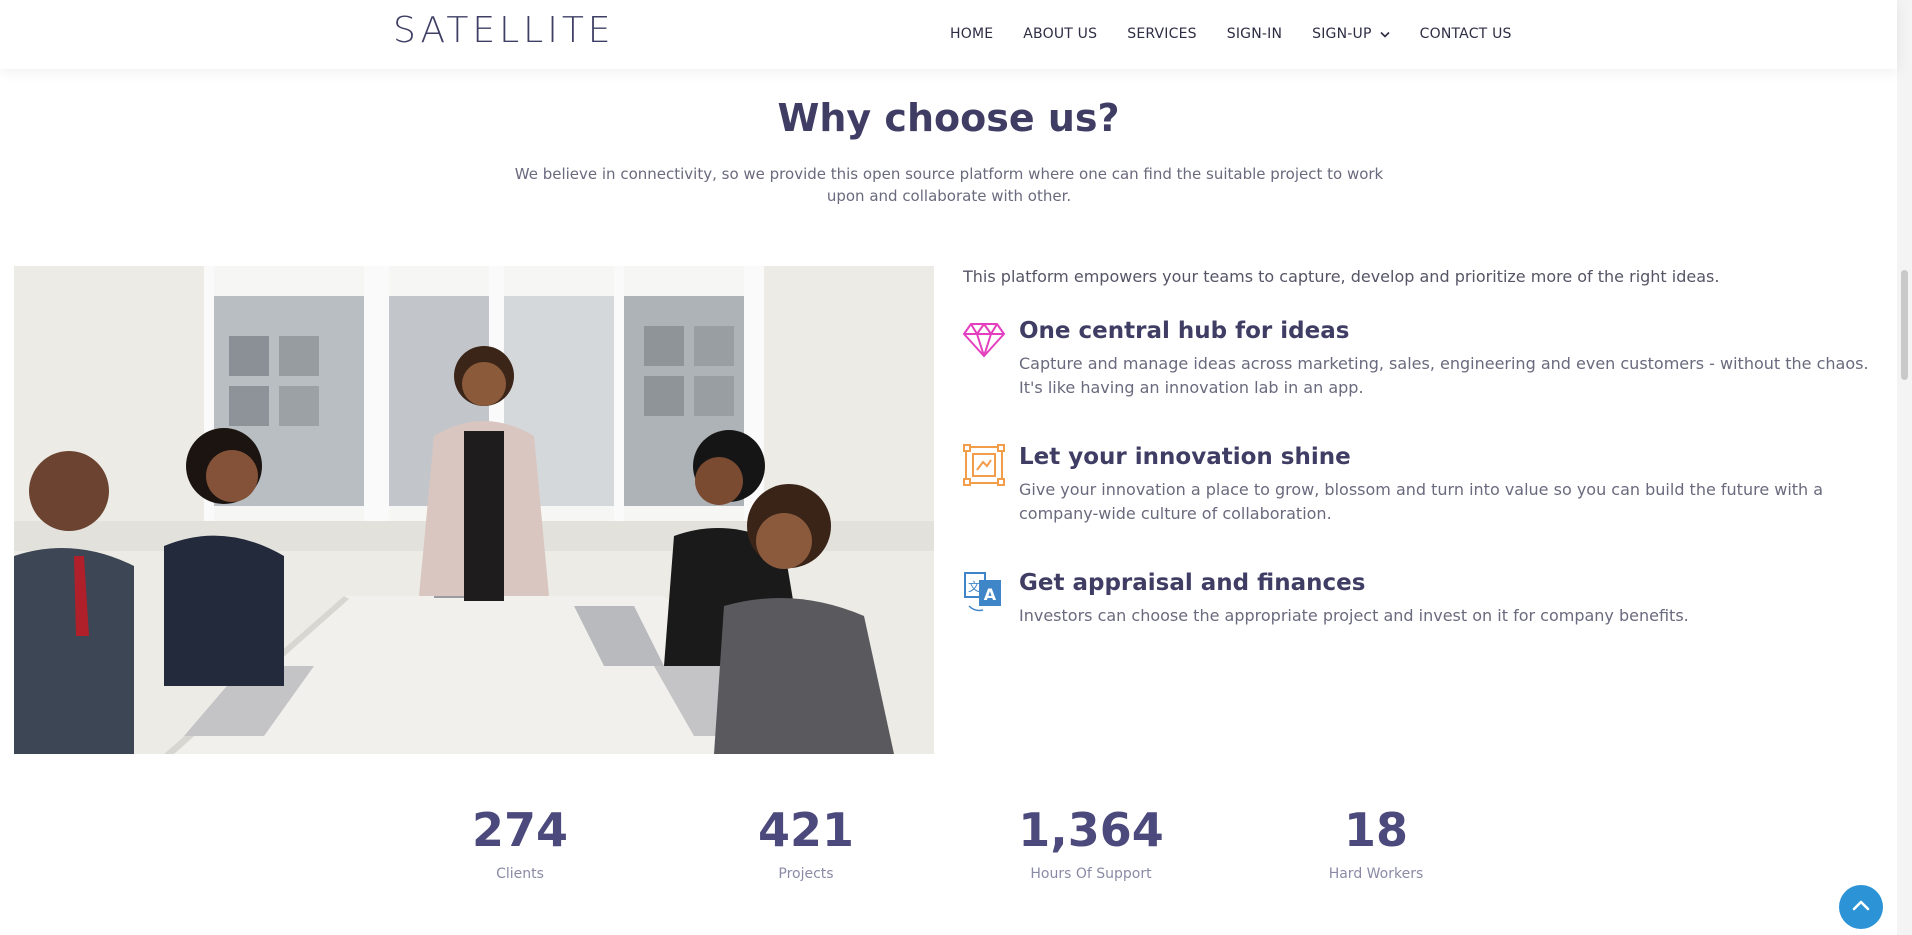  I want to click on counter-hours-of-support: 1,364 Hours Of Support, so click(1091, 841).